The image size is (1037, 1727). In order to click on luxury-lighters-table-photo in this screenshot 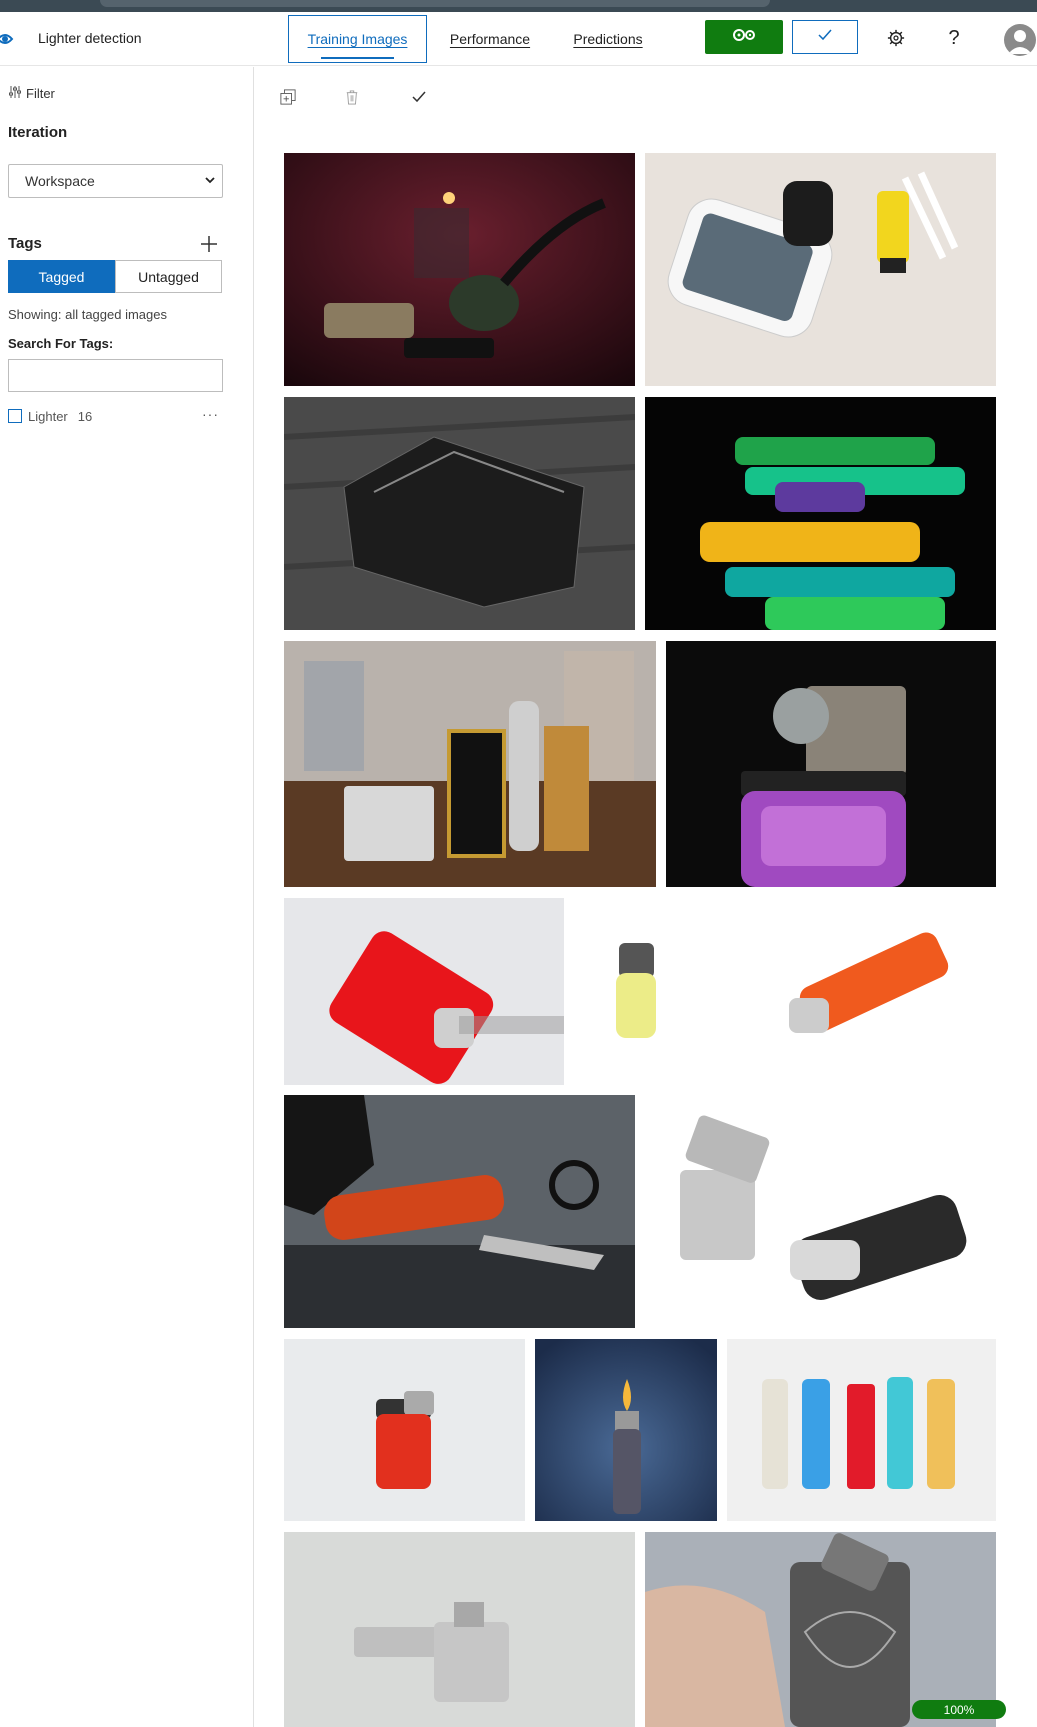, I will do `click(470, 764)`.